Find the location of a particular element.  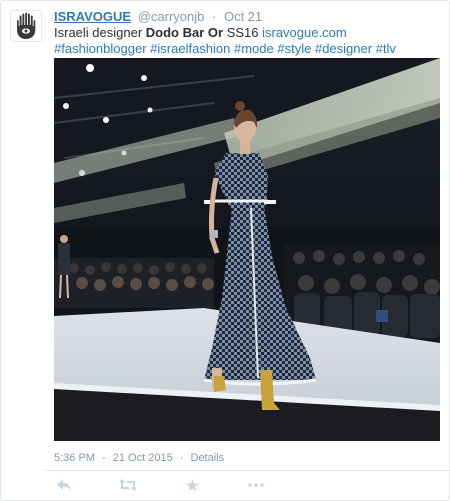

avatar is located at coordinates (26, 26).